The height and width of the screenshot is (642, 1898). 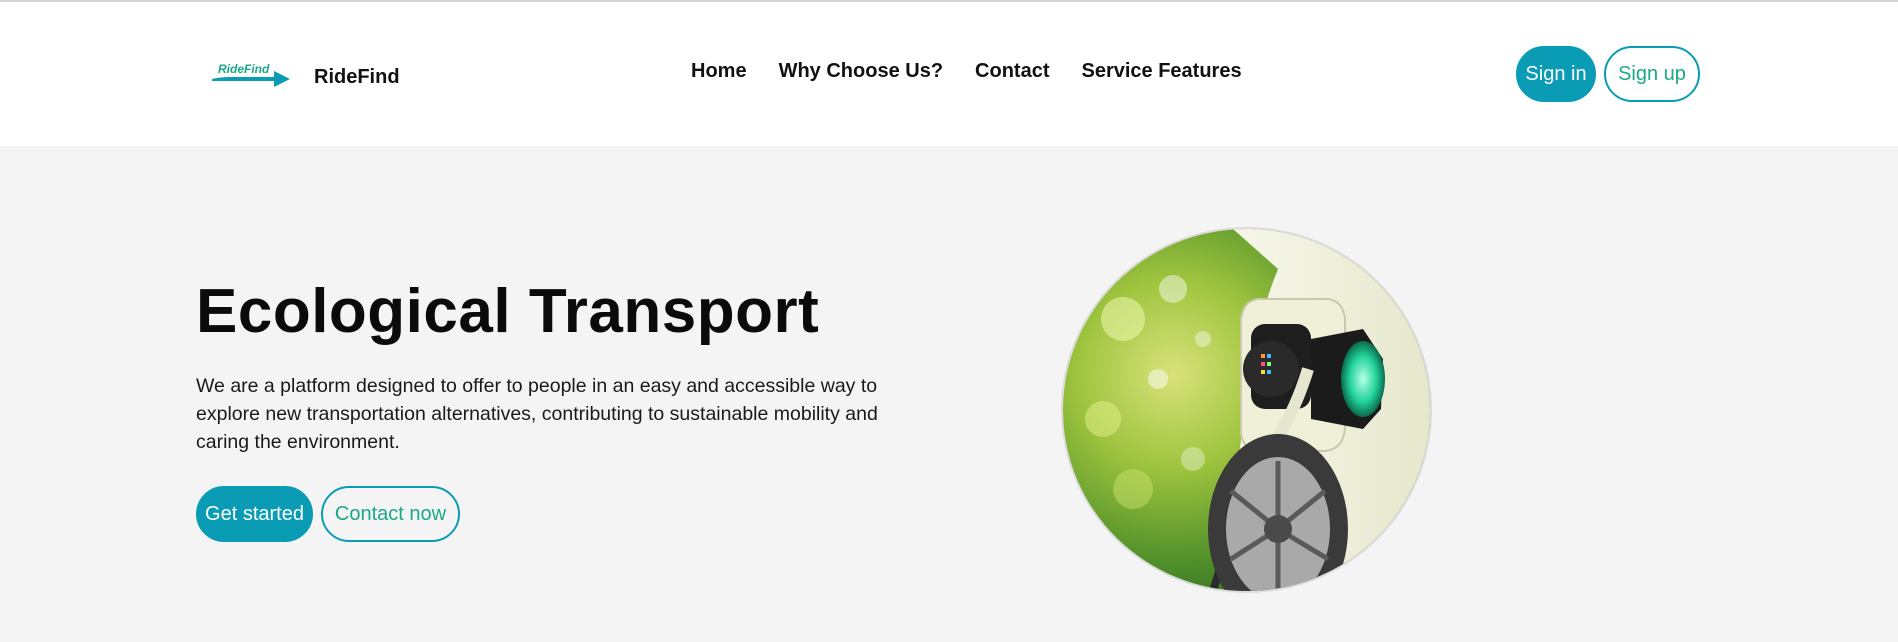 What do you see at coordinates (390, 514) in the screenshot?
I see `contact-now-button: Contact now` at bounding box center [390, 514].